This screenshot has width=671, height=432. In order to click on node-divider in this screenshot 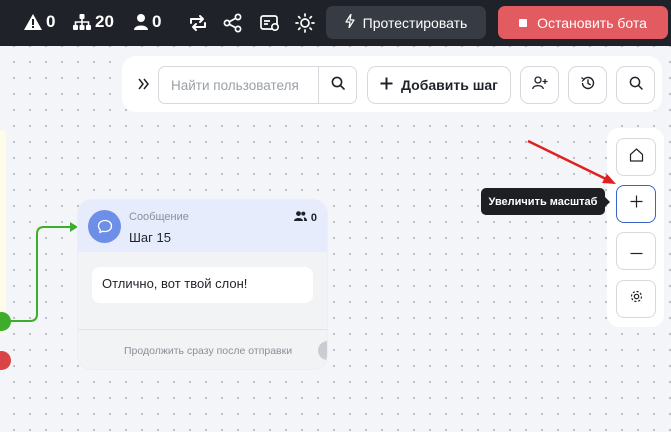, I will do `click(202, 329)`.